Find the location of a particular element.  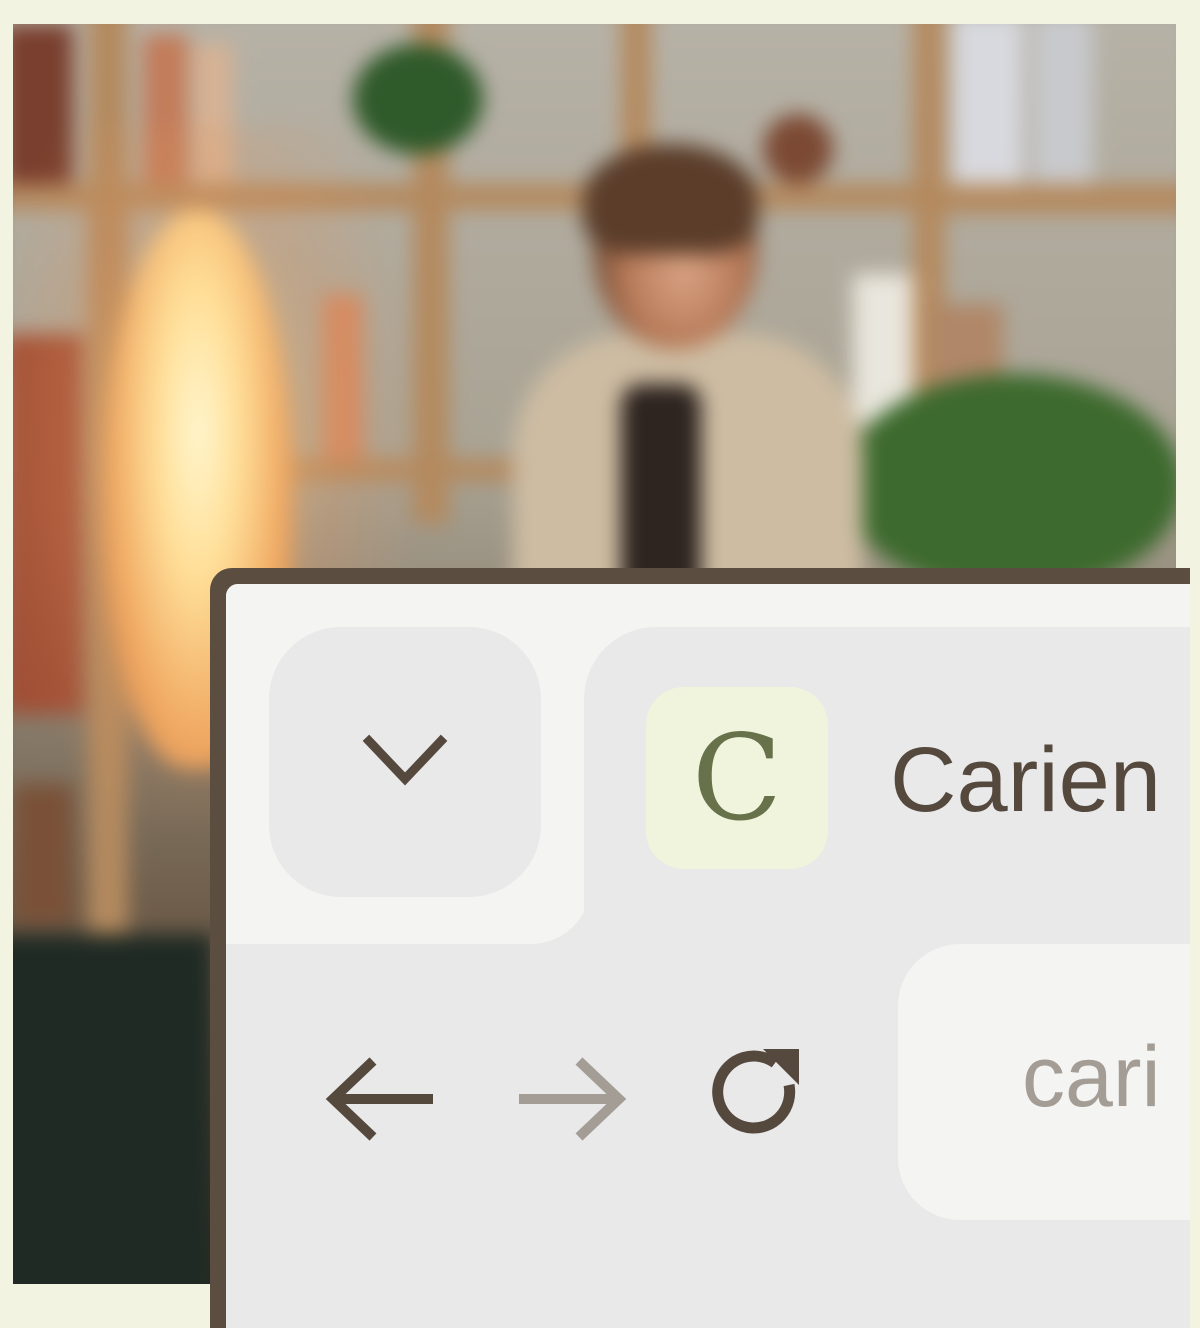

tab-list-button is located at coordinates (405, 762).